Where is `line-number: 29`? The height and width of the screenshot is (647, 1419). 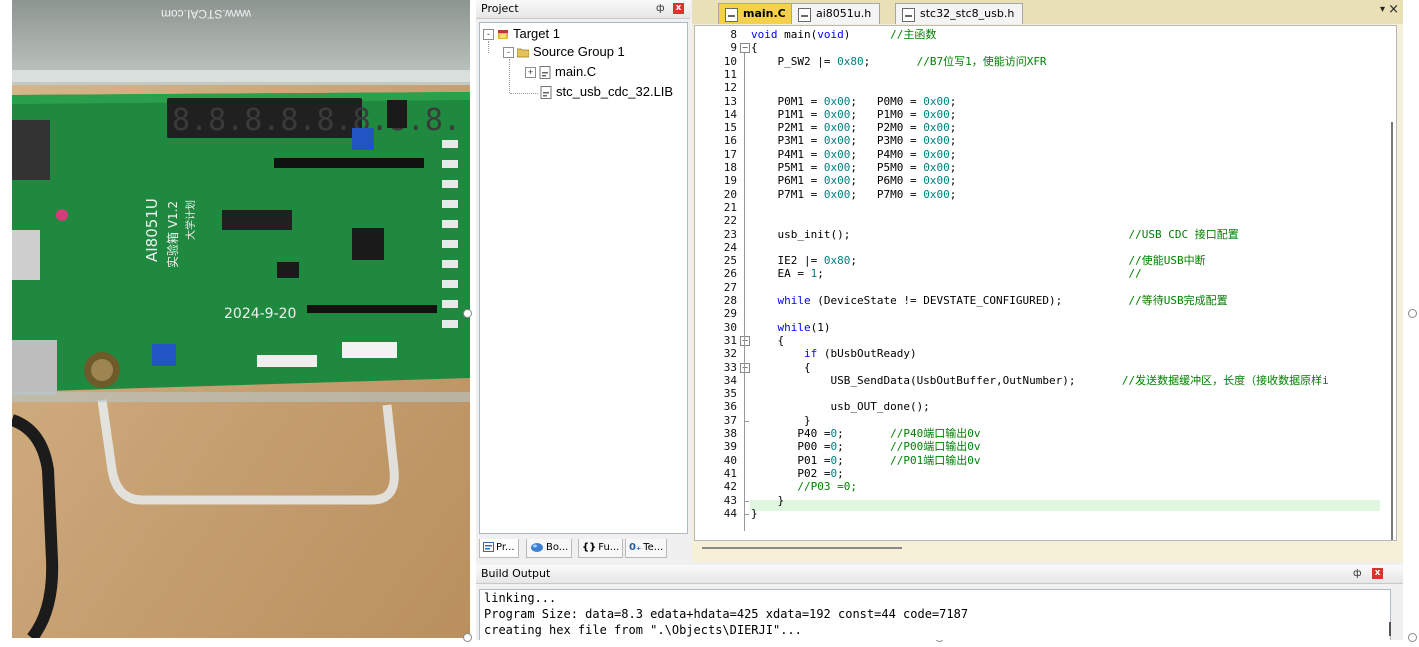 line-number: 29 is located at coordinates (730, 314).